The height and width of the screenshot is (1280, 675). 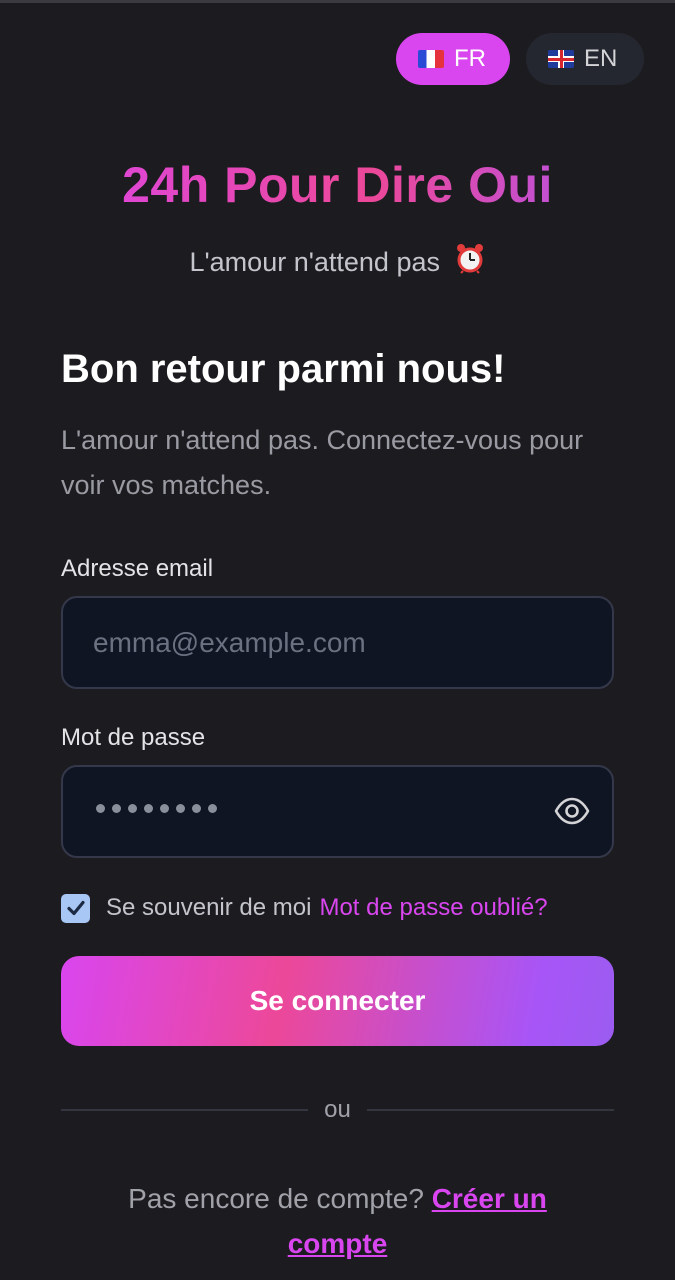 What do you see at coordinates (601, 58) in the screenshot?
I see `language-code: EN` at bounding box center [601, 58].